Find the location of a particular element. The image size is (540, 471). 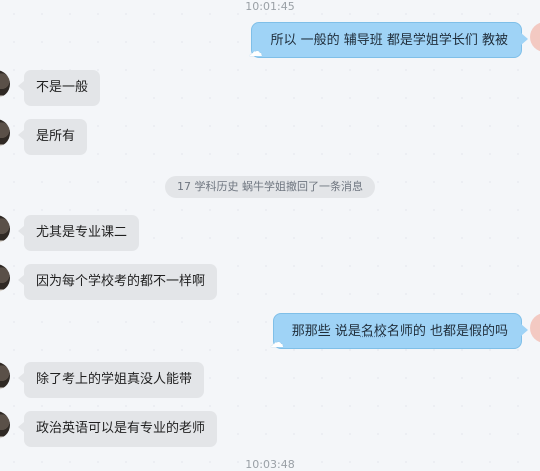

message-text: 尤其是专业课二 is located at coordinates (81, 232).